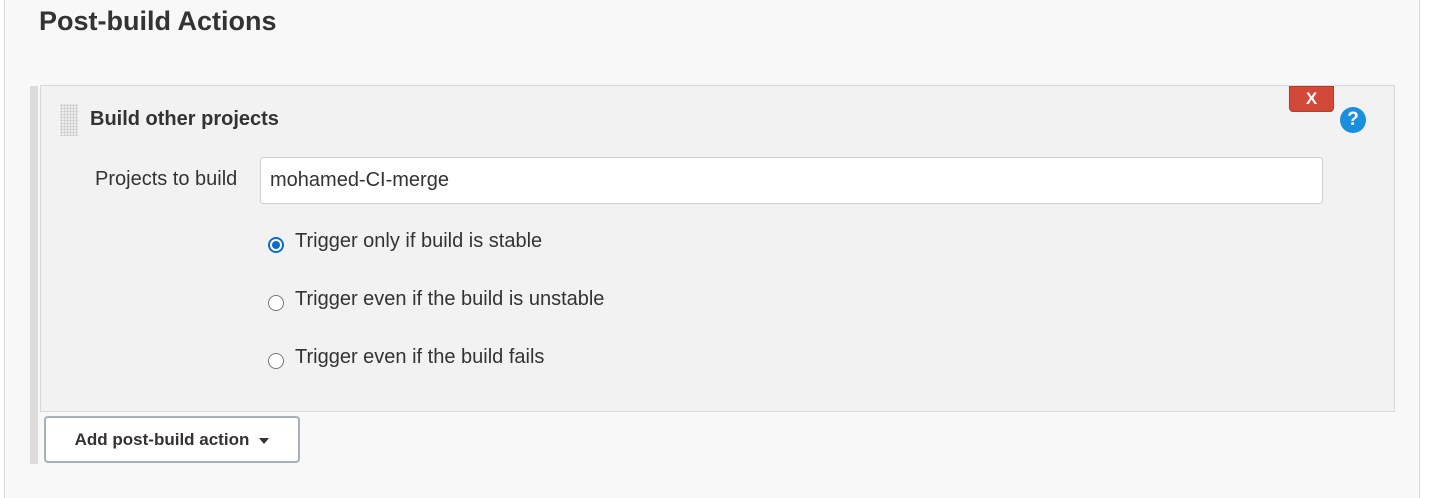  Describe the element at coordinates (162, 439) in the screenshot. I see `add-button-label: Add post-build action` at that location.